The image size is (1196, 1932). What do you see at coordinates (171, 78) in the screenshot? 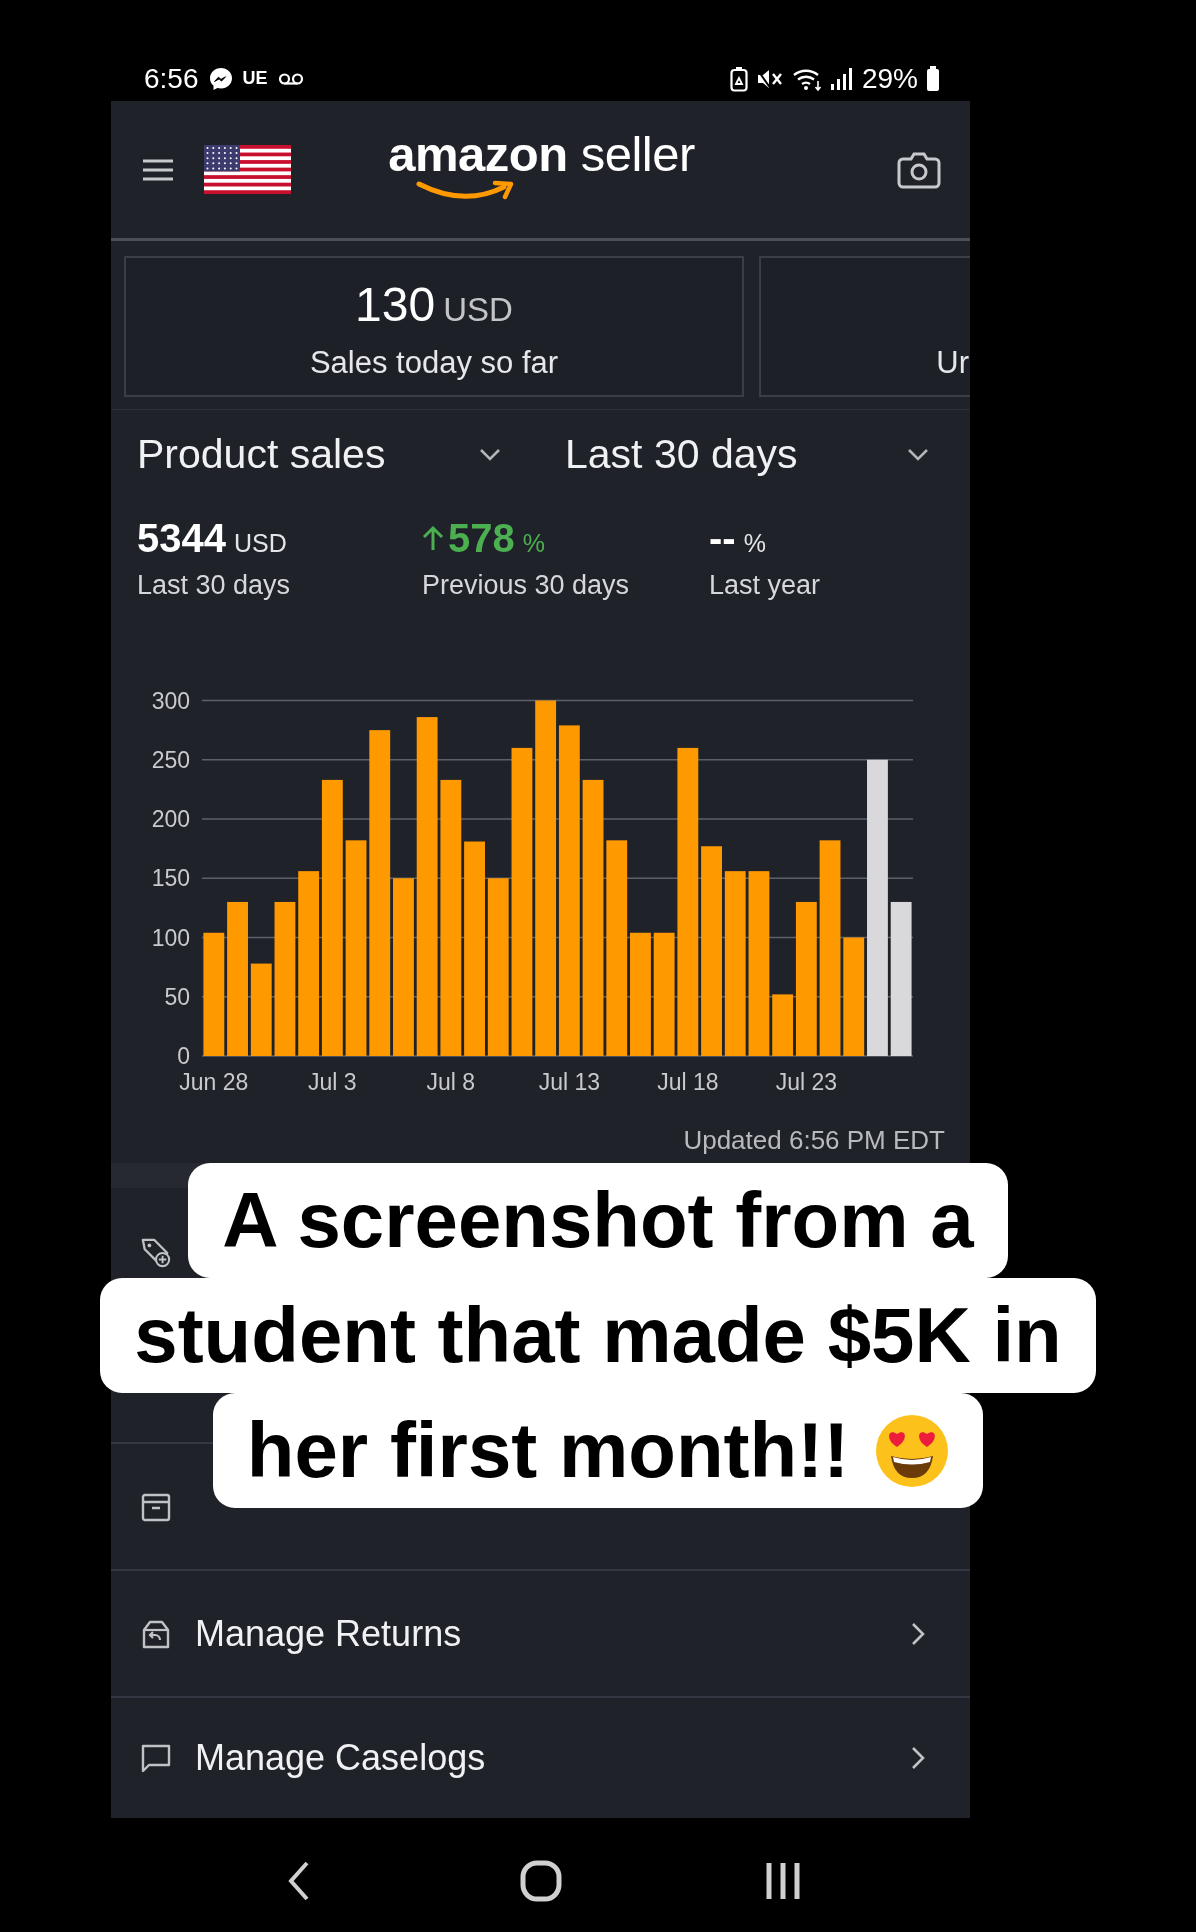
I see `status-time: 6:56` at bounding box center [171, 78].